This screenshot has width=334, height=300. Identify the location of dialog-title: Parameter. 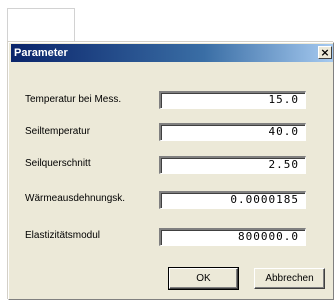
(41, 53).